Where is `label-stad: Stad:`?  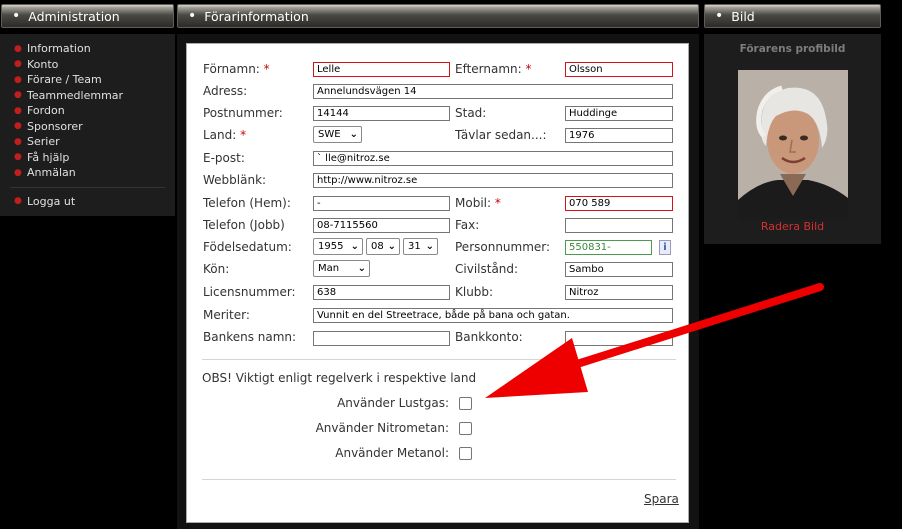 label-stad: Stad: is located at coordinates (471, 113).